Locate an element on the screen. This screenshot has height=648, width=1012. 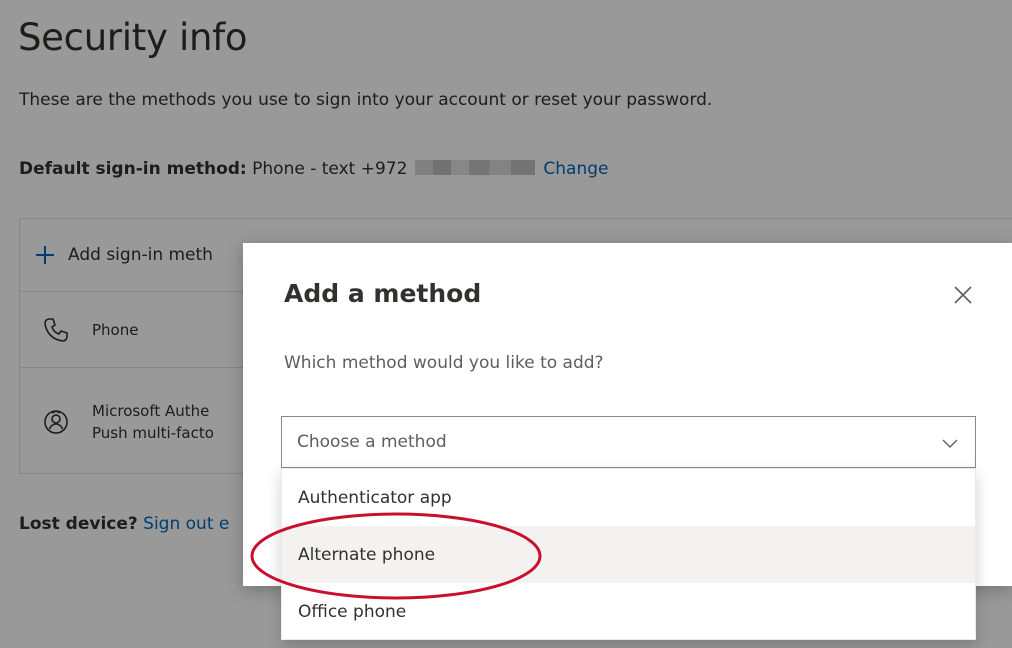
chevron-down-icon is located at coordinates (950, 443).